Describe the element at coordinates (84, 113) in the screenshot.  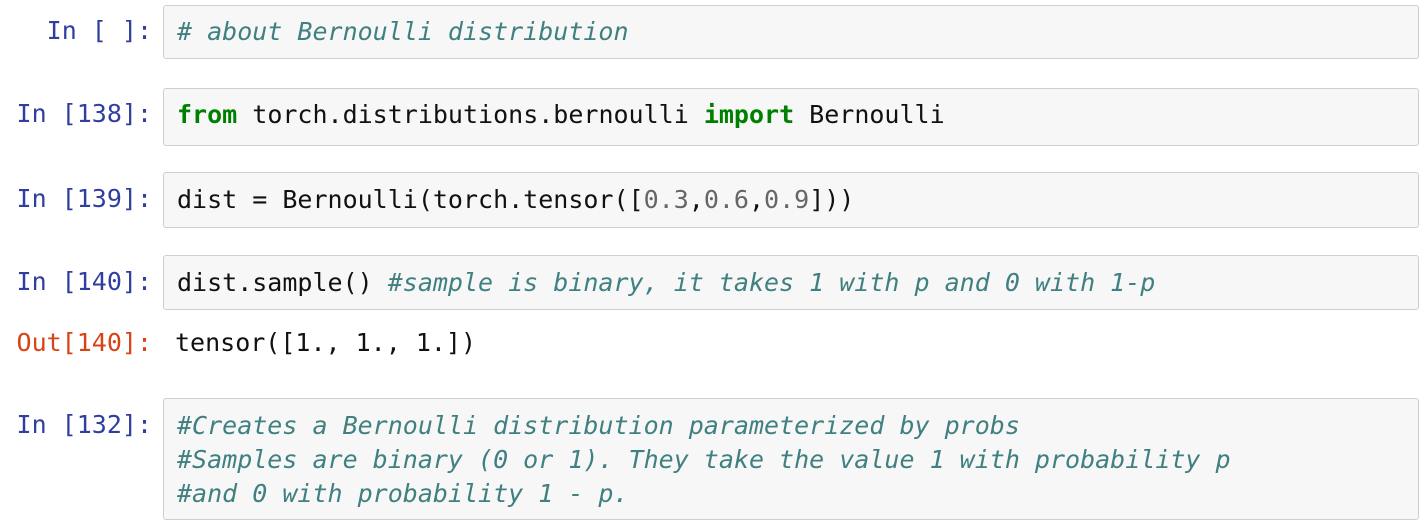
I see `input-prompt: In [138]:` at that location.